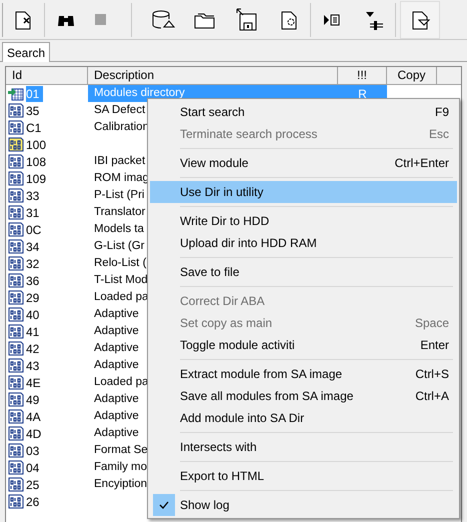 The width and height of the screenshot is (467, 522). What do you see at coordinates (303, 243) in the screenshot?
I see `menu-item: Upload dir into HDD RAM` at bounding box center [303, 243].